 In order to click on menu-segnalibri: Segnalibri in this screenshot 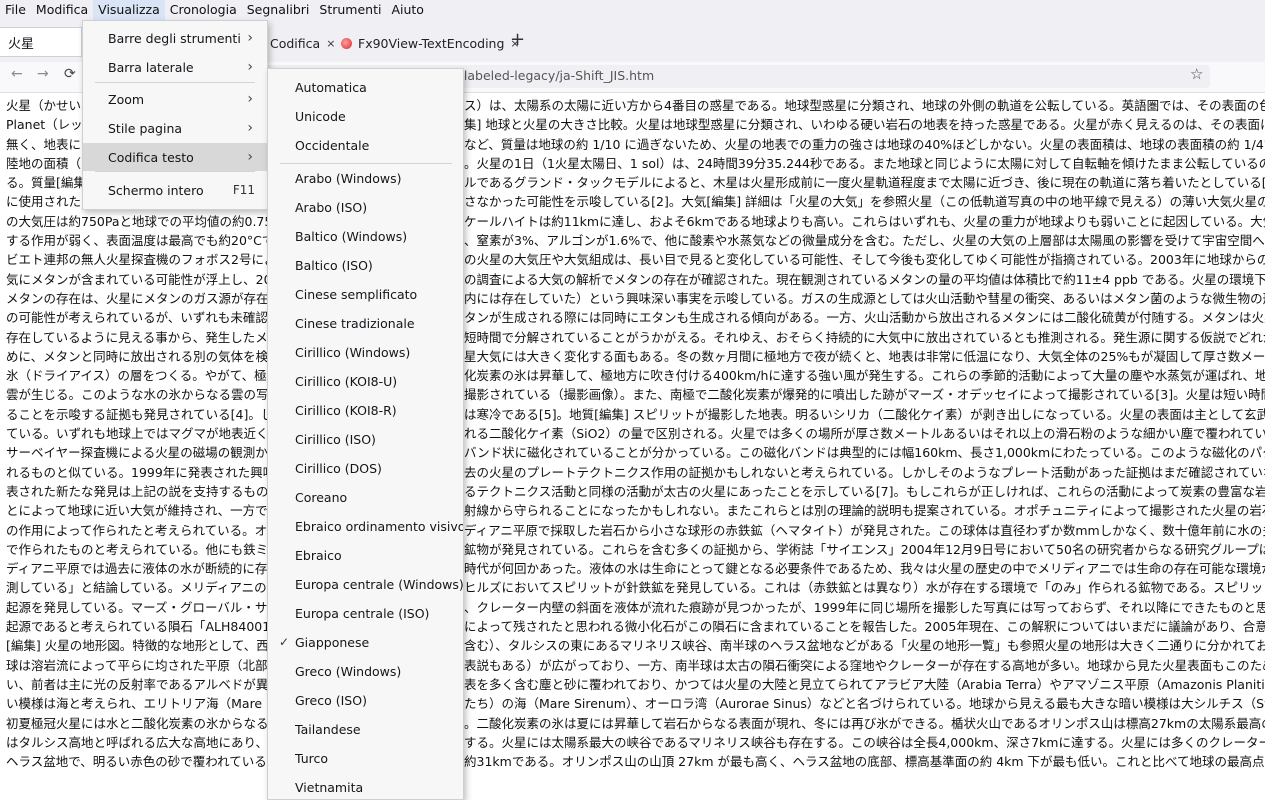, I will do `click(278, 10)`.